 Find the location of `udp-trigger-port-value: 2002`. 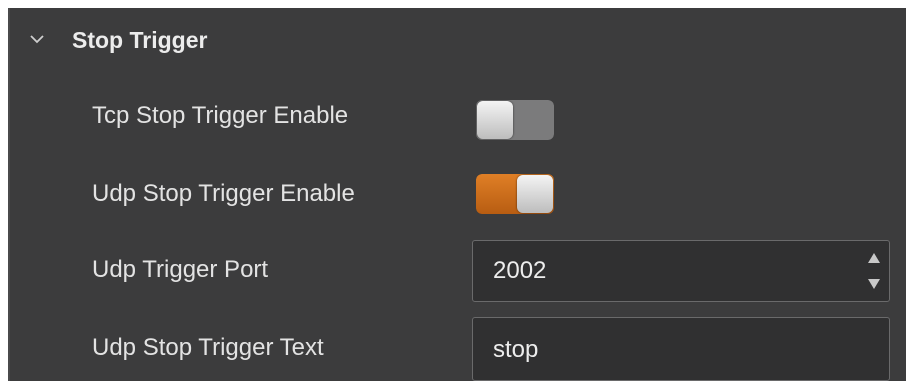

udp-trigger-port-value: 2002 is located at coordinates (519, 271).